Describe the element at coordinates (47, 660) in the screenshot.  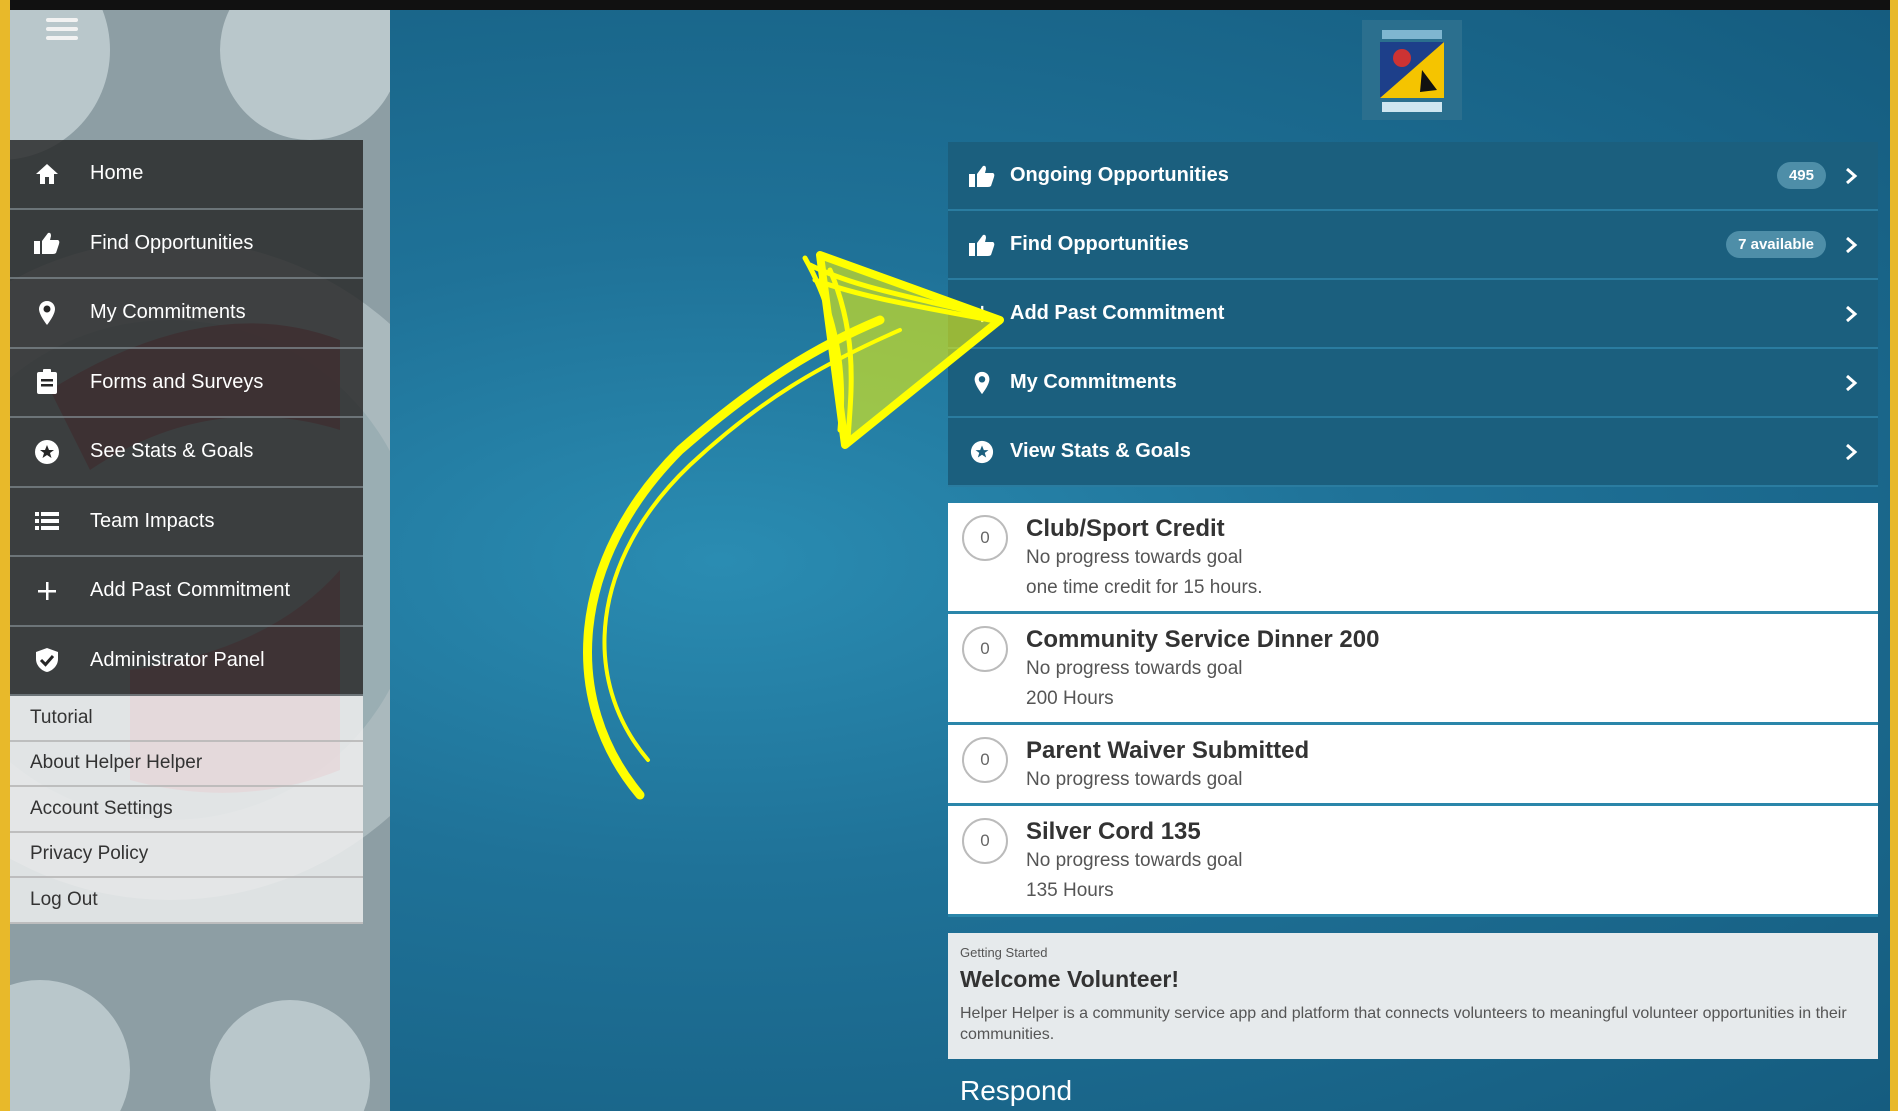
I see `shield-check-icon` at that location.